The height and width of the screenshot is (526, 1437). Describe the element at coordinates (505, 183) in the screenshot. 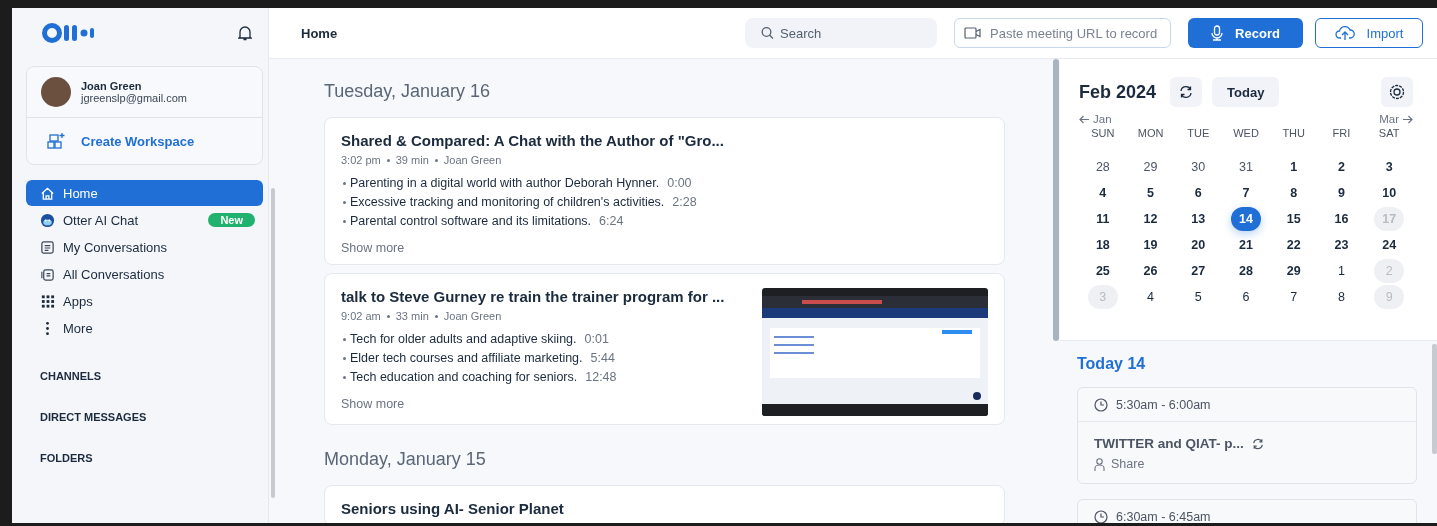

I see `outline-item: Parenting in a digital world with author Deborah Hynner.` at that location.